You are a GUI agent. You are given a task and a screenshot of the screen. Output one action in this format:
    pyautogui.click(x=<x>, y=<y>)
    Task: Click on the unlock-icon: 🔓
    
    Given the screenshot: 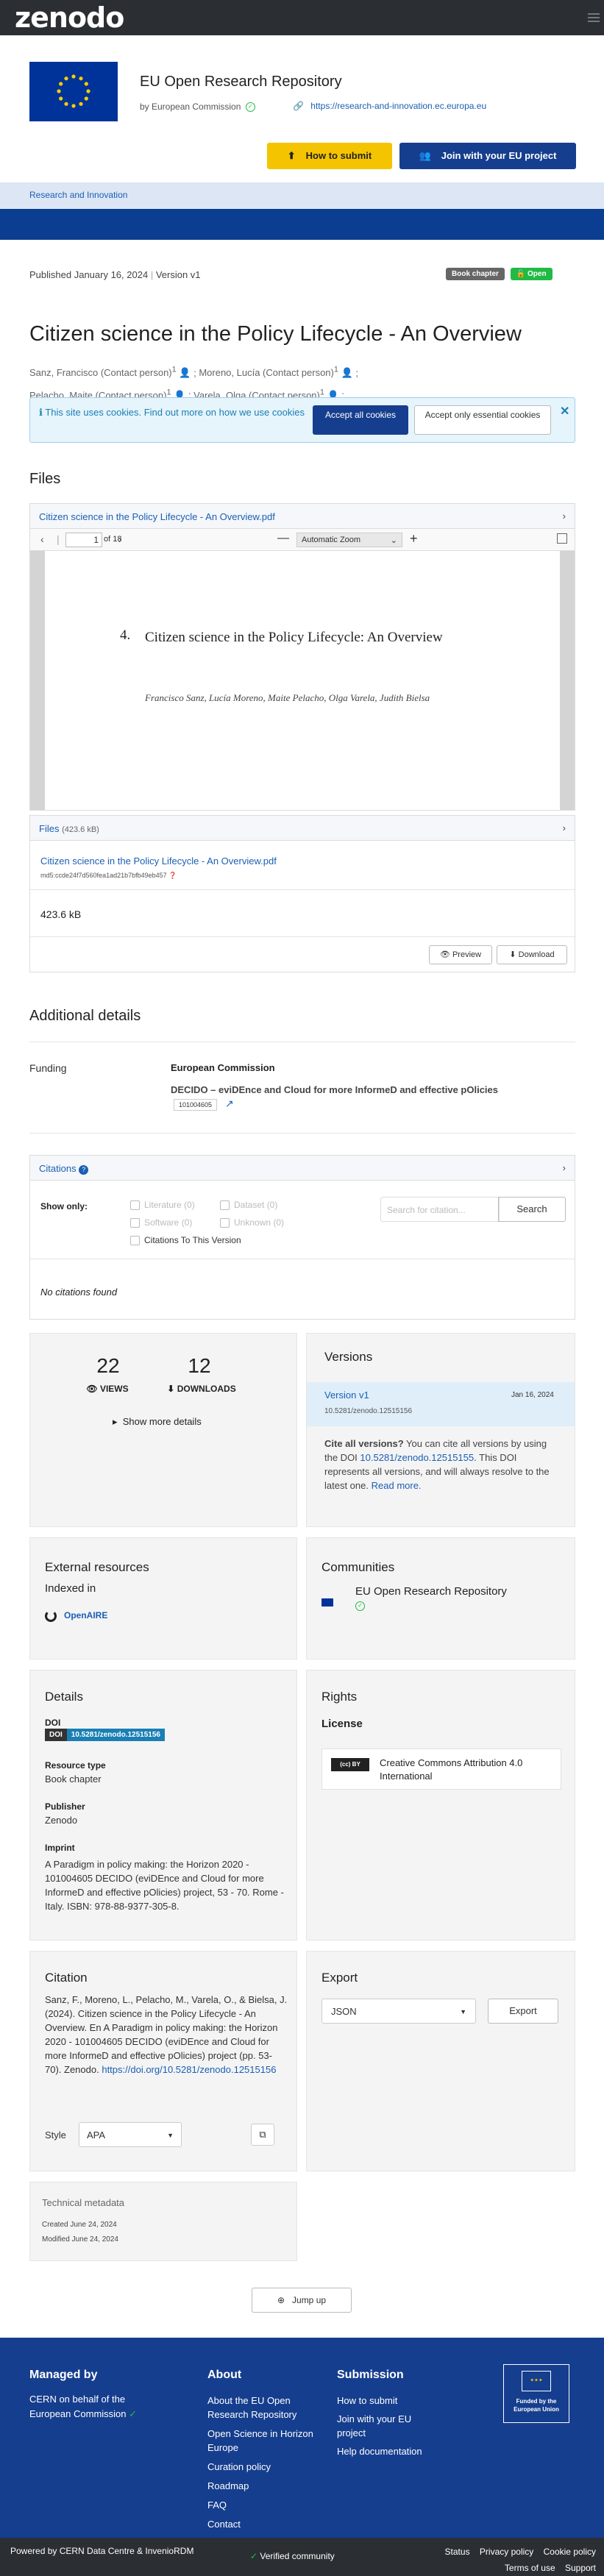 What is the action you would take?
    pyautogui.click(x=521, y=274)
    